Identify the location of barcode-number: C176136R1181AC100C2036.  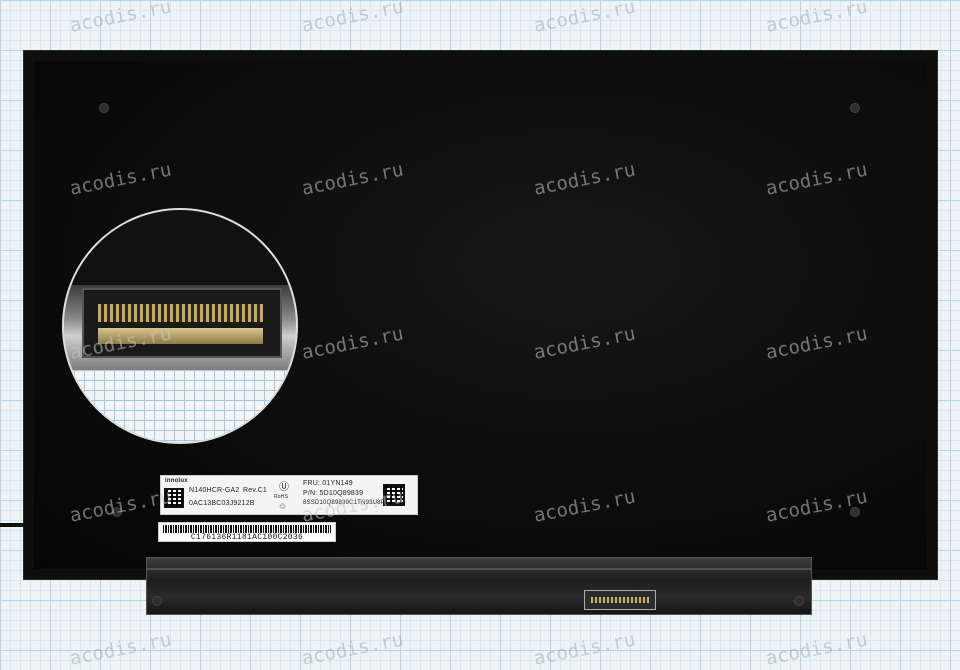
(247, 537).